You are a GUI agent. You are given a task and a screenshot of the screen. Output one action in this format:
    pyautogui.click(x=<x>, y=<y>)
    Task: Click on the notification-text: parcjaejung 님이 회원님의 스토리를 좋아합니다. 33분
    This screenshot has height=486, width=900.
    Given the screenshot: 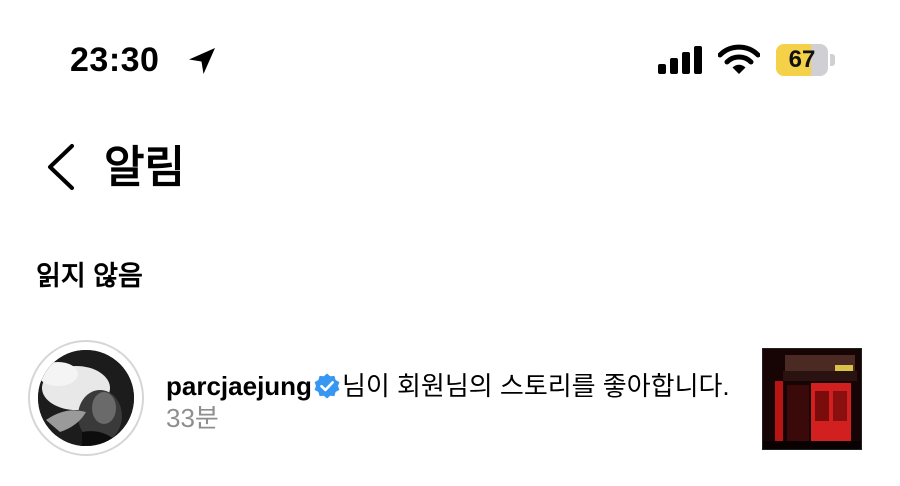 What is the action you would take?
    pyautogui.click(x=451, y=402)
    